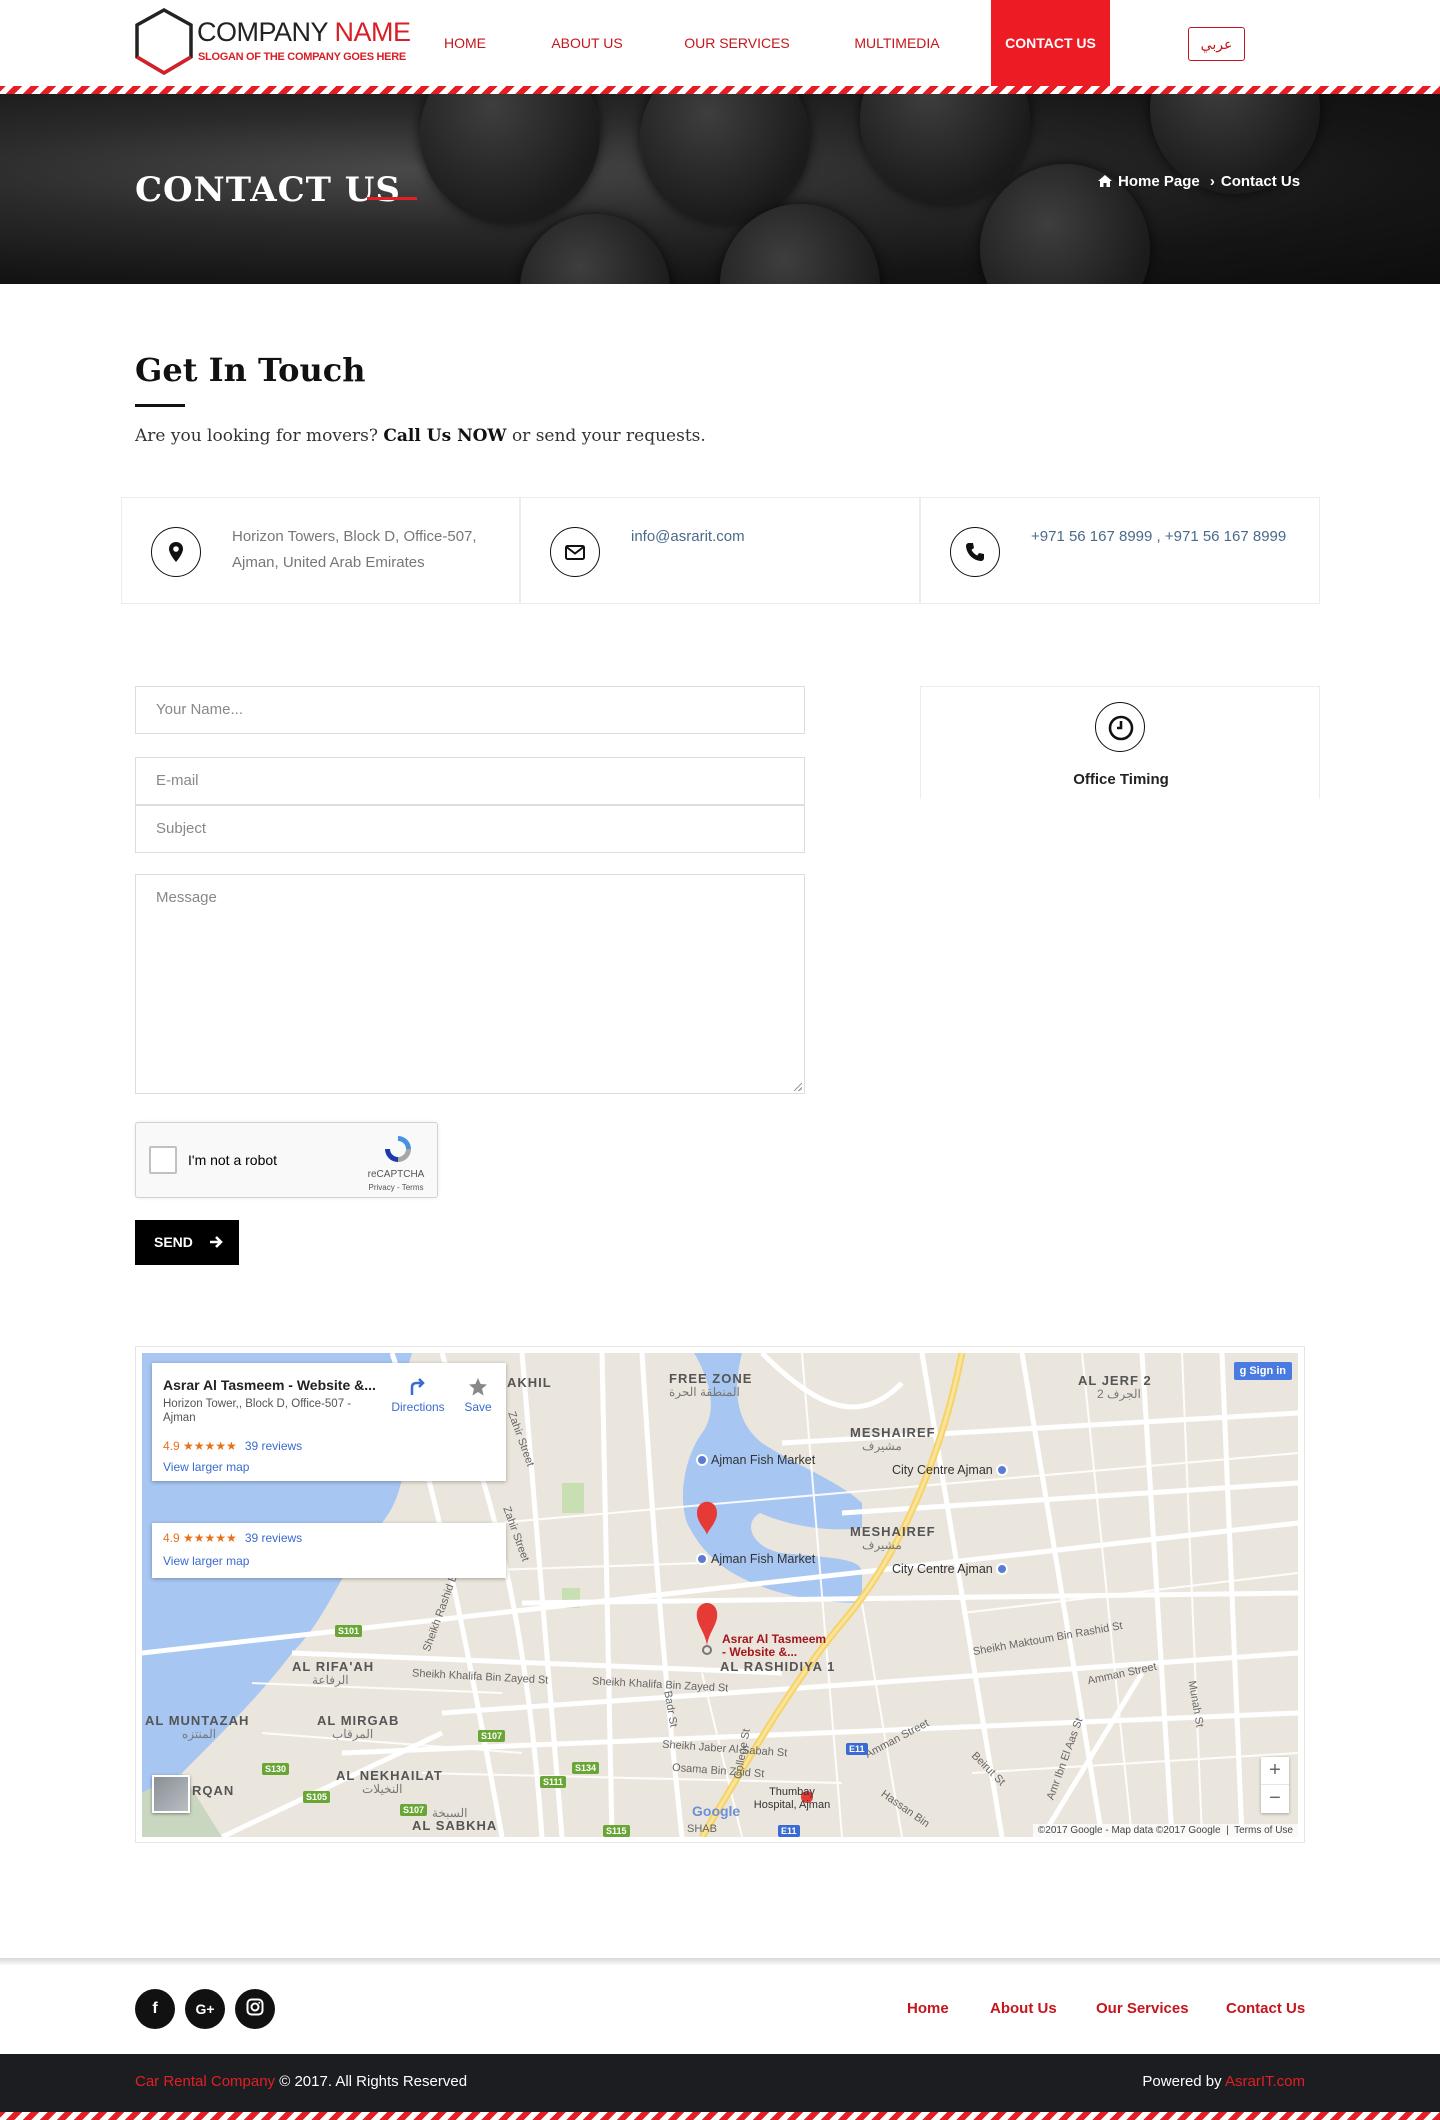 This screenshot has height=2120, width=1440. What do you see at coordinates (199, 1734) in the screenshot?
I see `map-area-label-ar: المنتزه` at bounding box center [199, 1734].